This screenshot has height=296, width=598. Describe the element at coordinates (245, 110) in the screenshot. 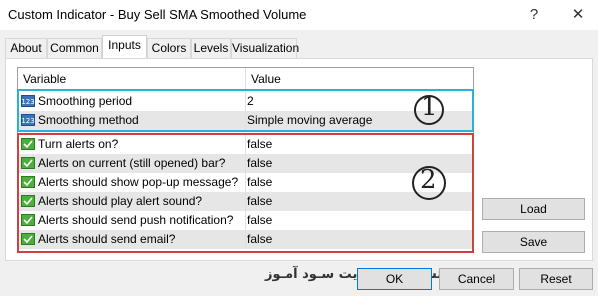

I see `highlight-box-smoothing` at that location.